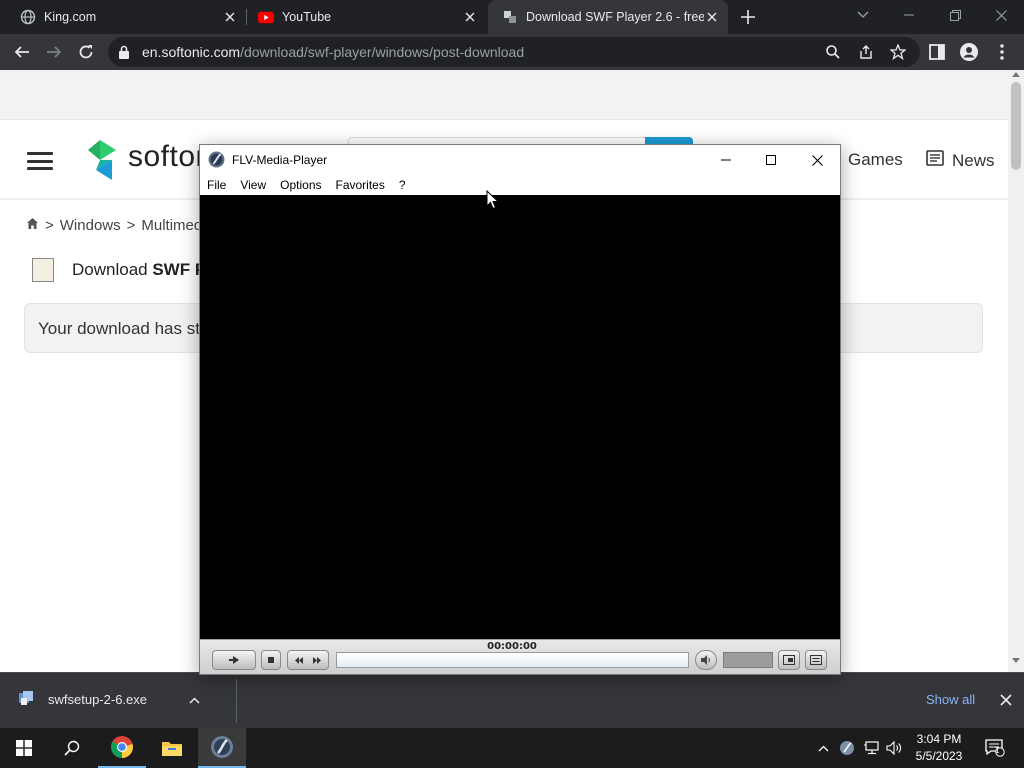 This screenshot has height=768, width=1024. Describe the element at coordinates (86, 52) in the screenshot. I see `reload-button` at that location.